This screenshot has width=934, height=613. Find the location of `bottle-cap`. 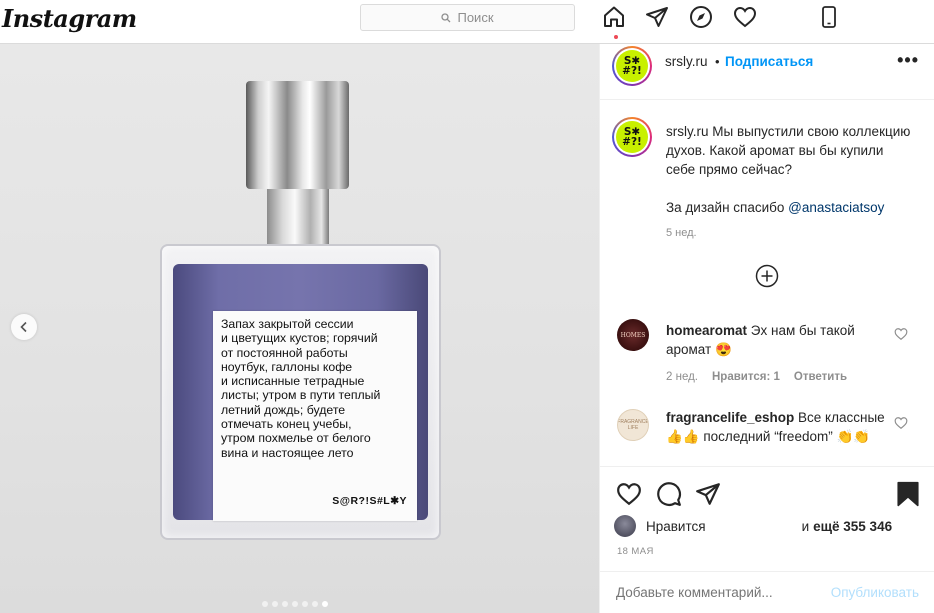

bottle-cap is located at coordinates (297, 135).